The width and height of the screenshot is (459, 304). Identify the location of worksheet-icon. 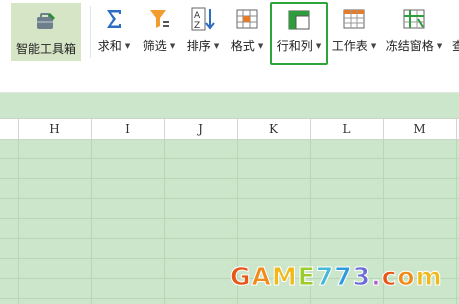
(354, 19).